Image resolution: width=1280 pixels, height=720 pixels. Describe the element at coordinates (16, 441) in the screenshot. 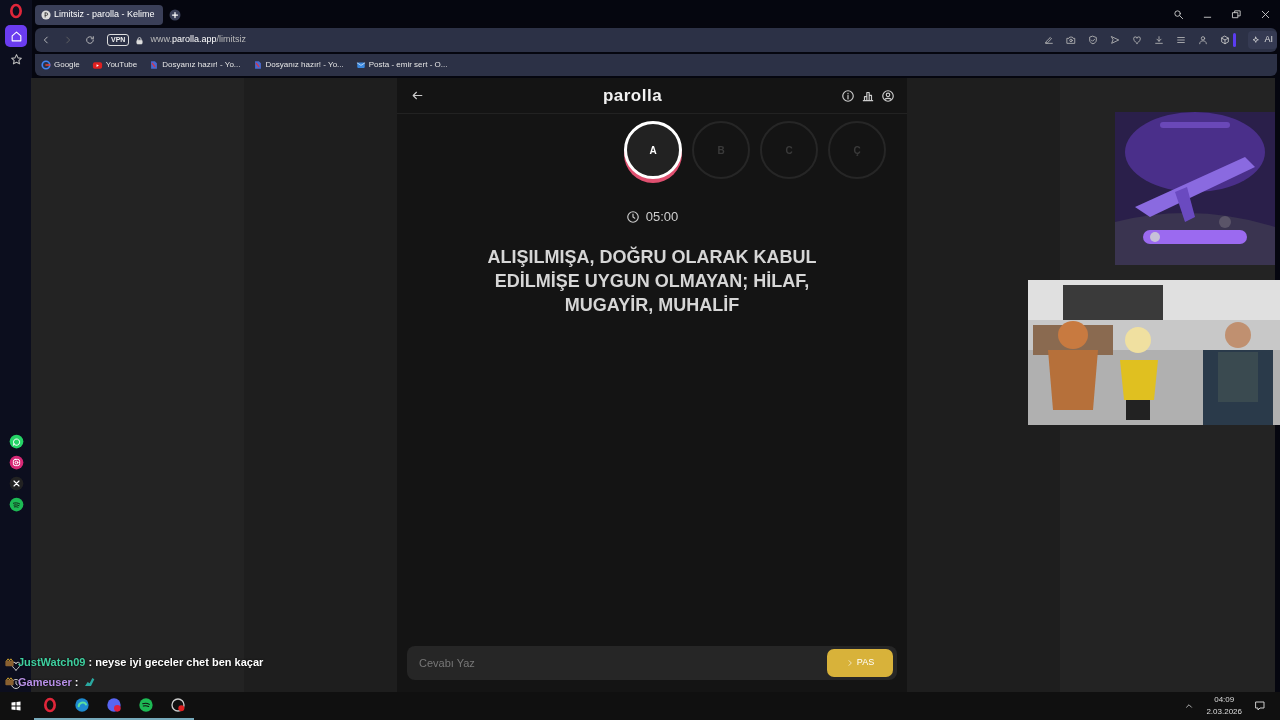

I see `whatsapp-icon` at that location.